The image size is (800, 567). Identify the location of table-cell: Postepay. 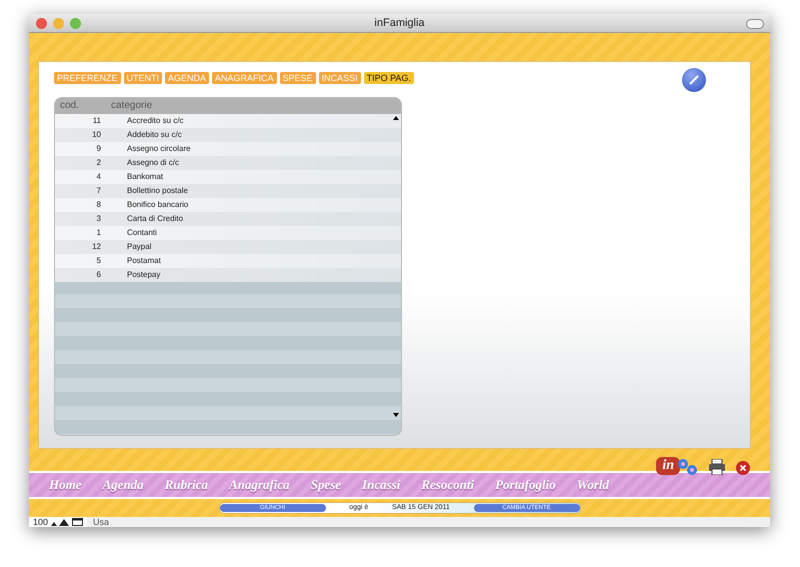
(143, 274).